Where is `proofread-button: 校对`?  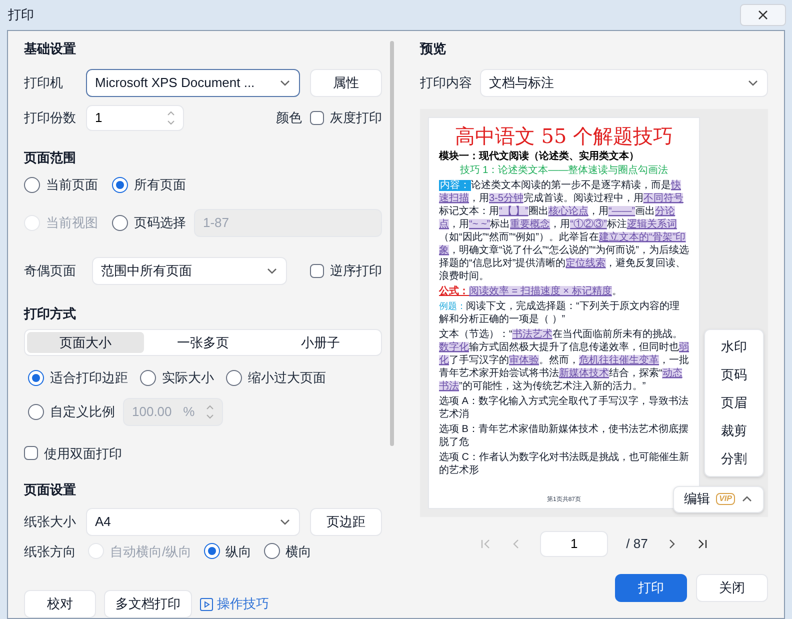 proofread-button: 校对 is located at coordinates (60, 604).